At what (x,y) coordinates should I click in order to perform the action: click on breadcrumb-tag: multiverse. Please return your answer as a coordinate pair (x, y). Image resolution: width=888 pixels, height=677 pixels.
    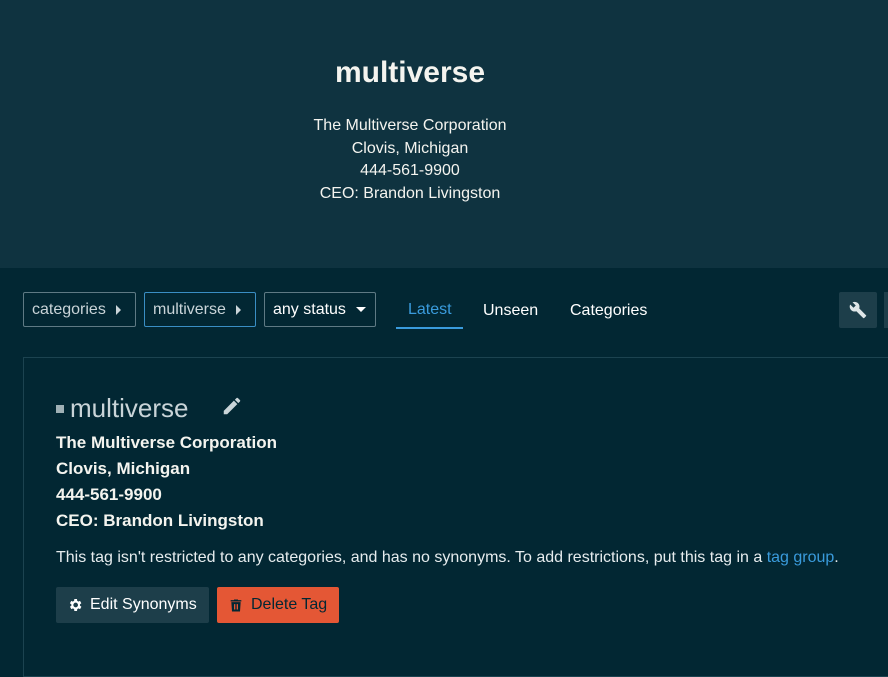
    Looking at the image, I should click on (200, 309).